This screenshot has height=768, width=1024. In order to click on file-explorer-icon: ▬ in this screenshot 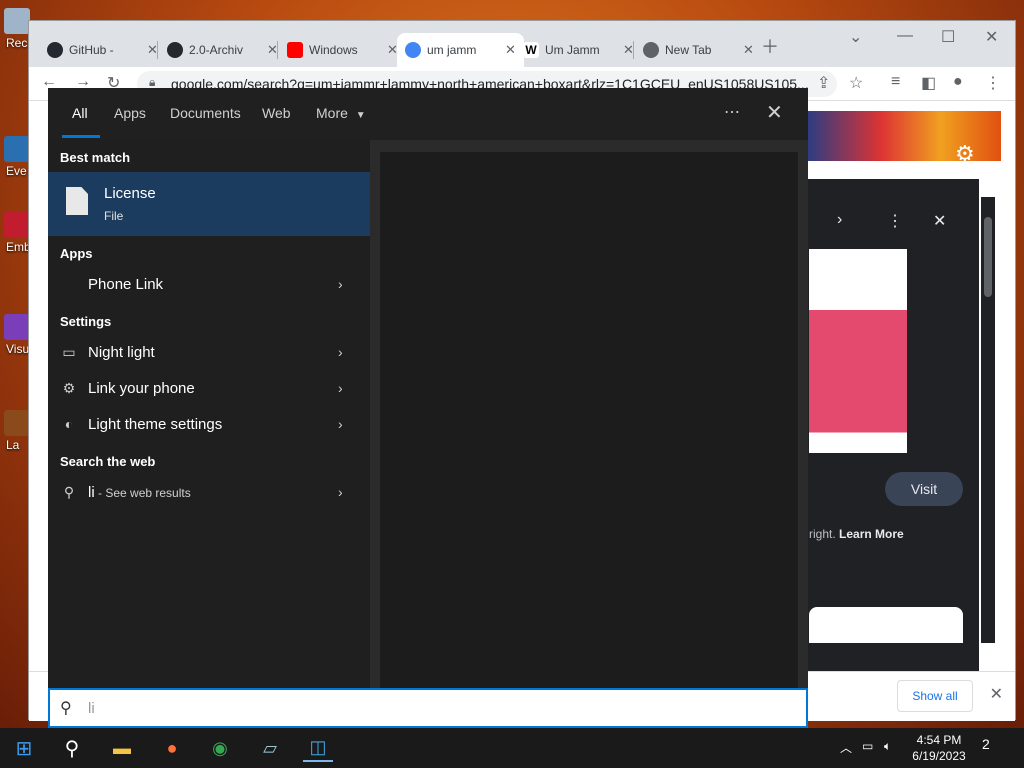, I will do `click(122, 748)`.